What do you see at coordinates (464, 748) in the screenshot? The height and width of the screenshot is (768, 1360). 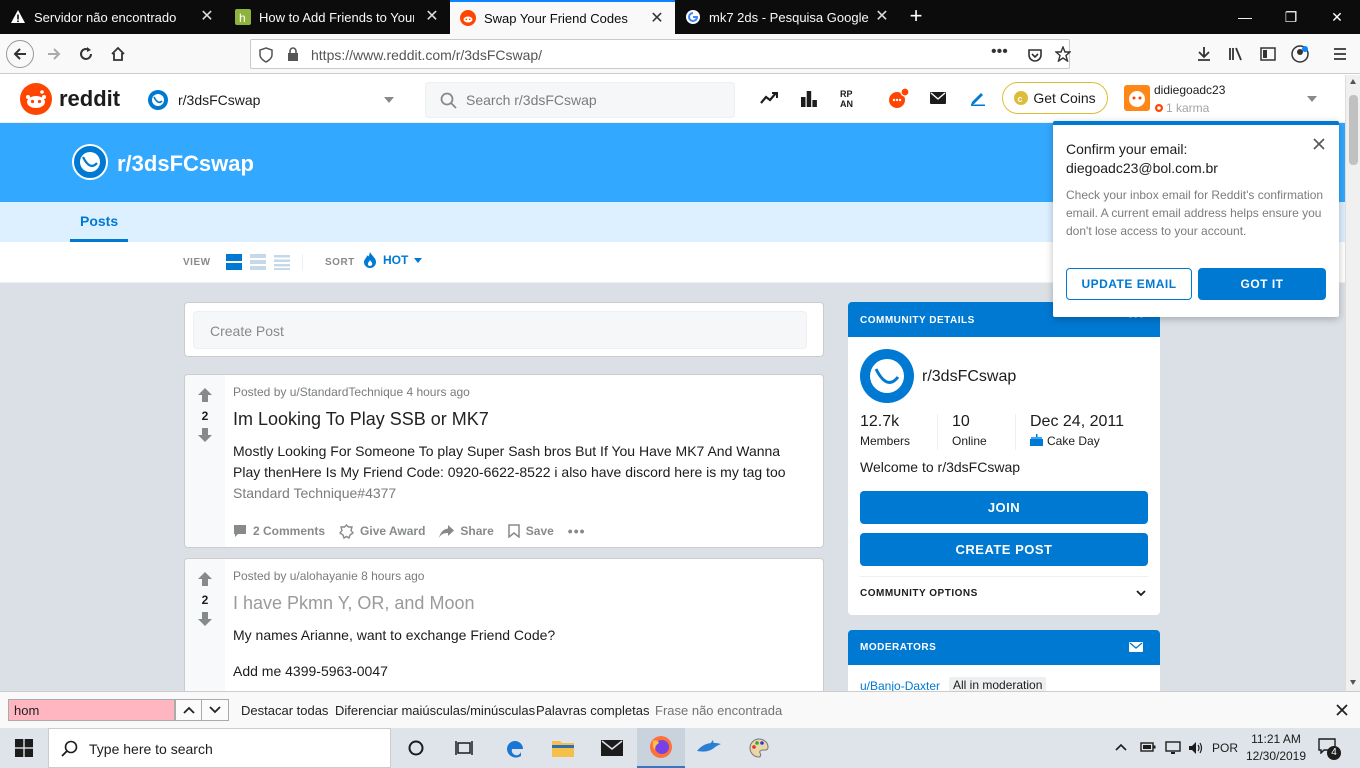 I see `task-view-button` at bounding box center [464, 748].